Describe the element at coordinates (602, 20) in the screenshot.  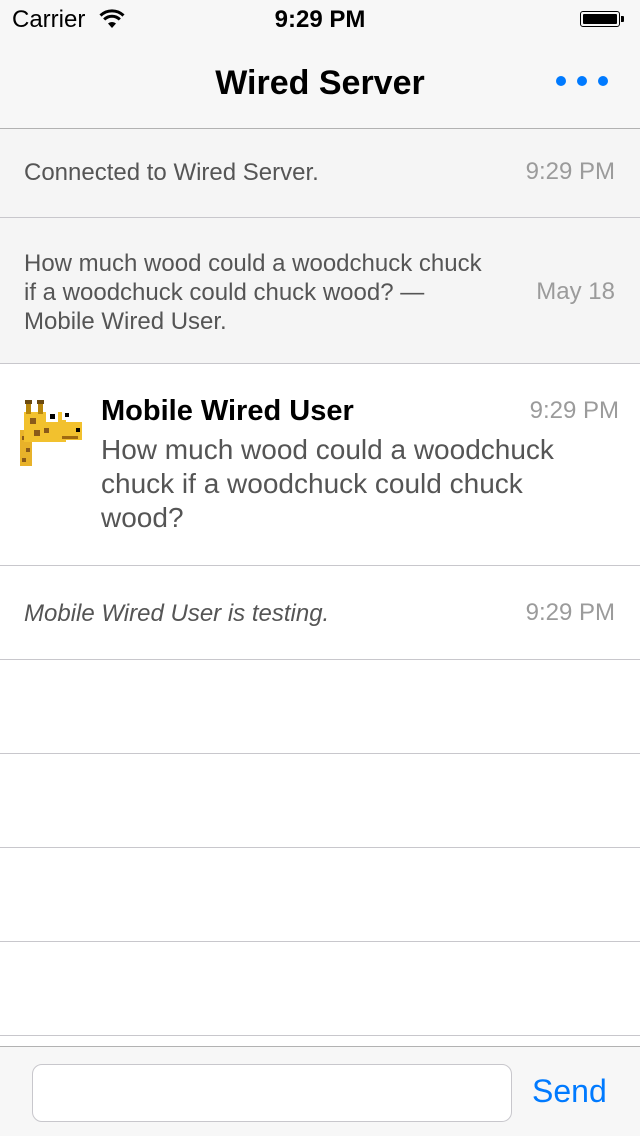
I see `battery-icon` at that location.